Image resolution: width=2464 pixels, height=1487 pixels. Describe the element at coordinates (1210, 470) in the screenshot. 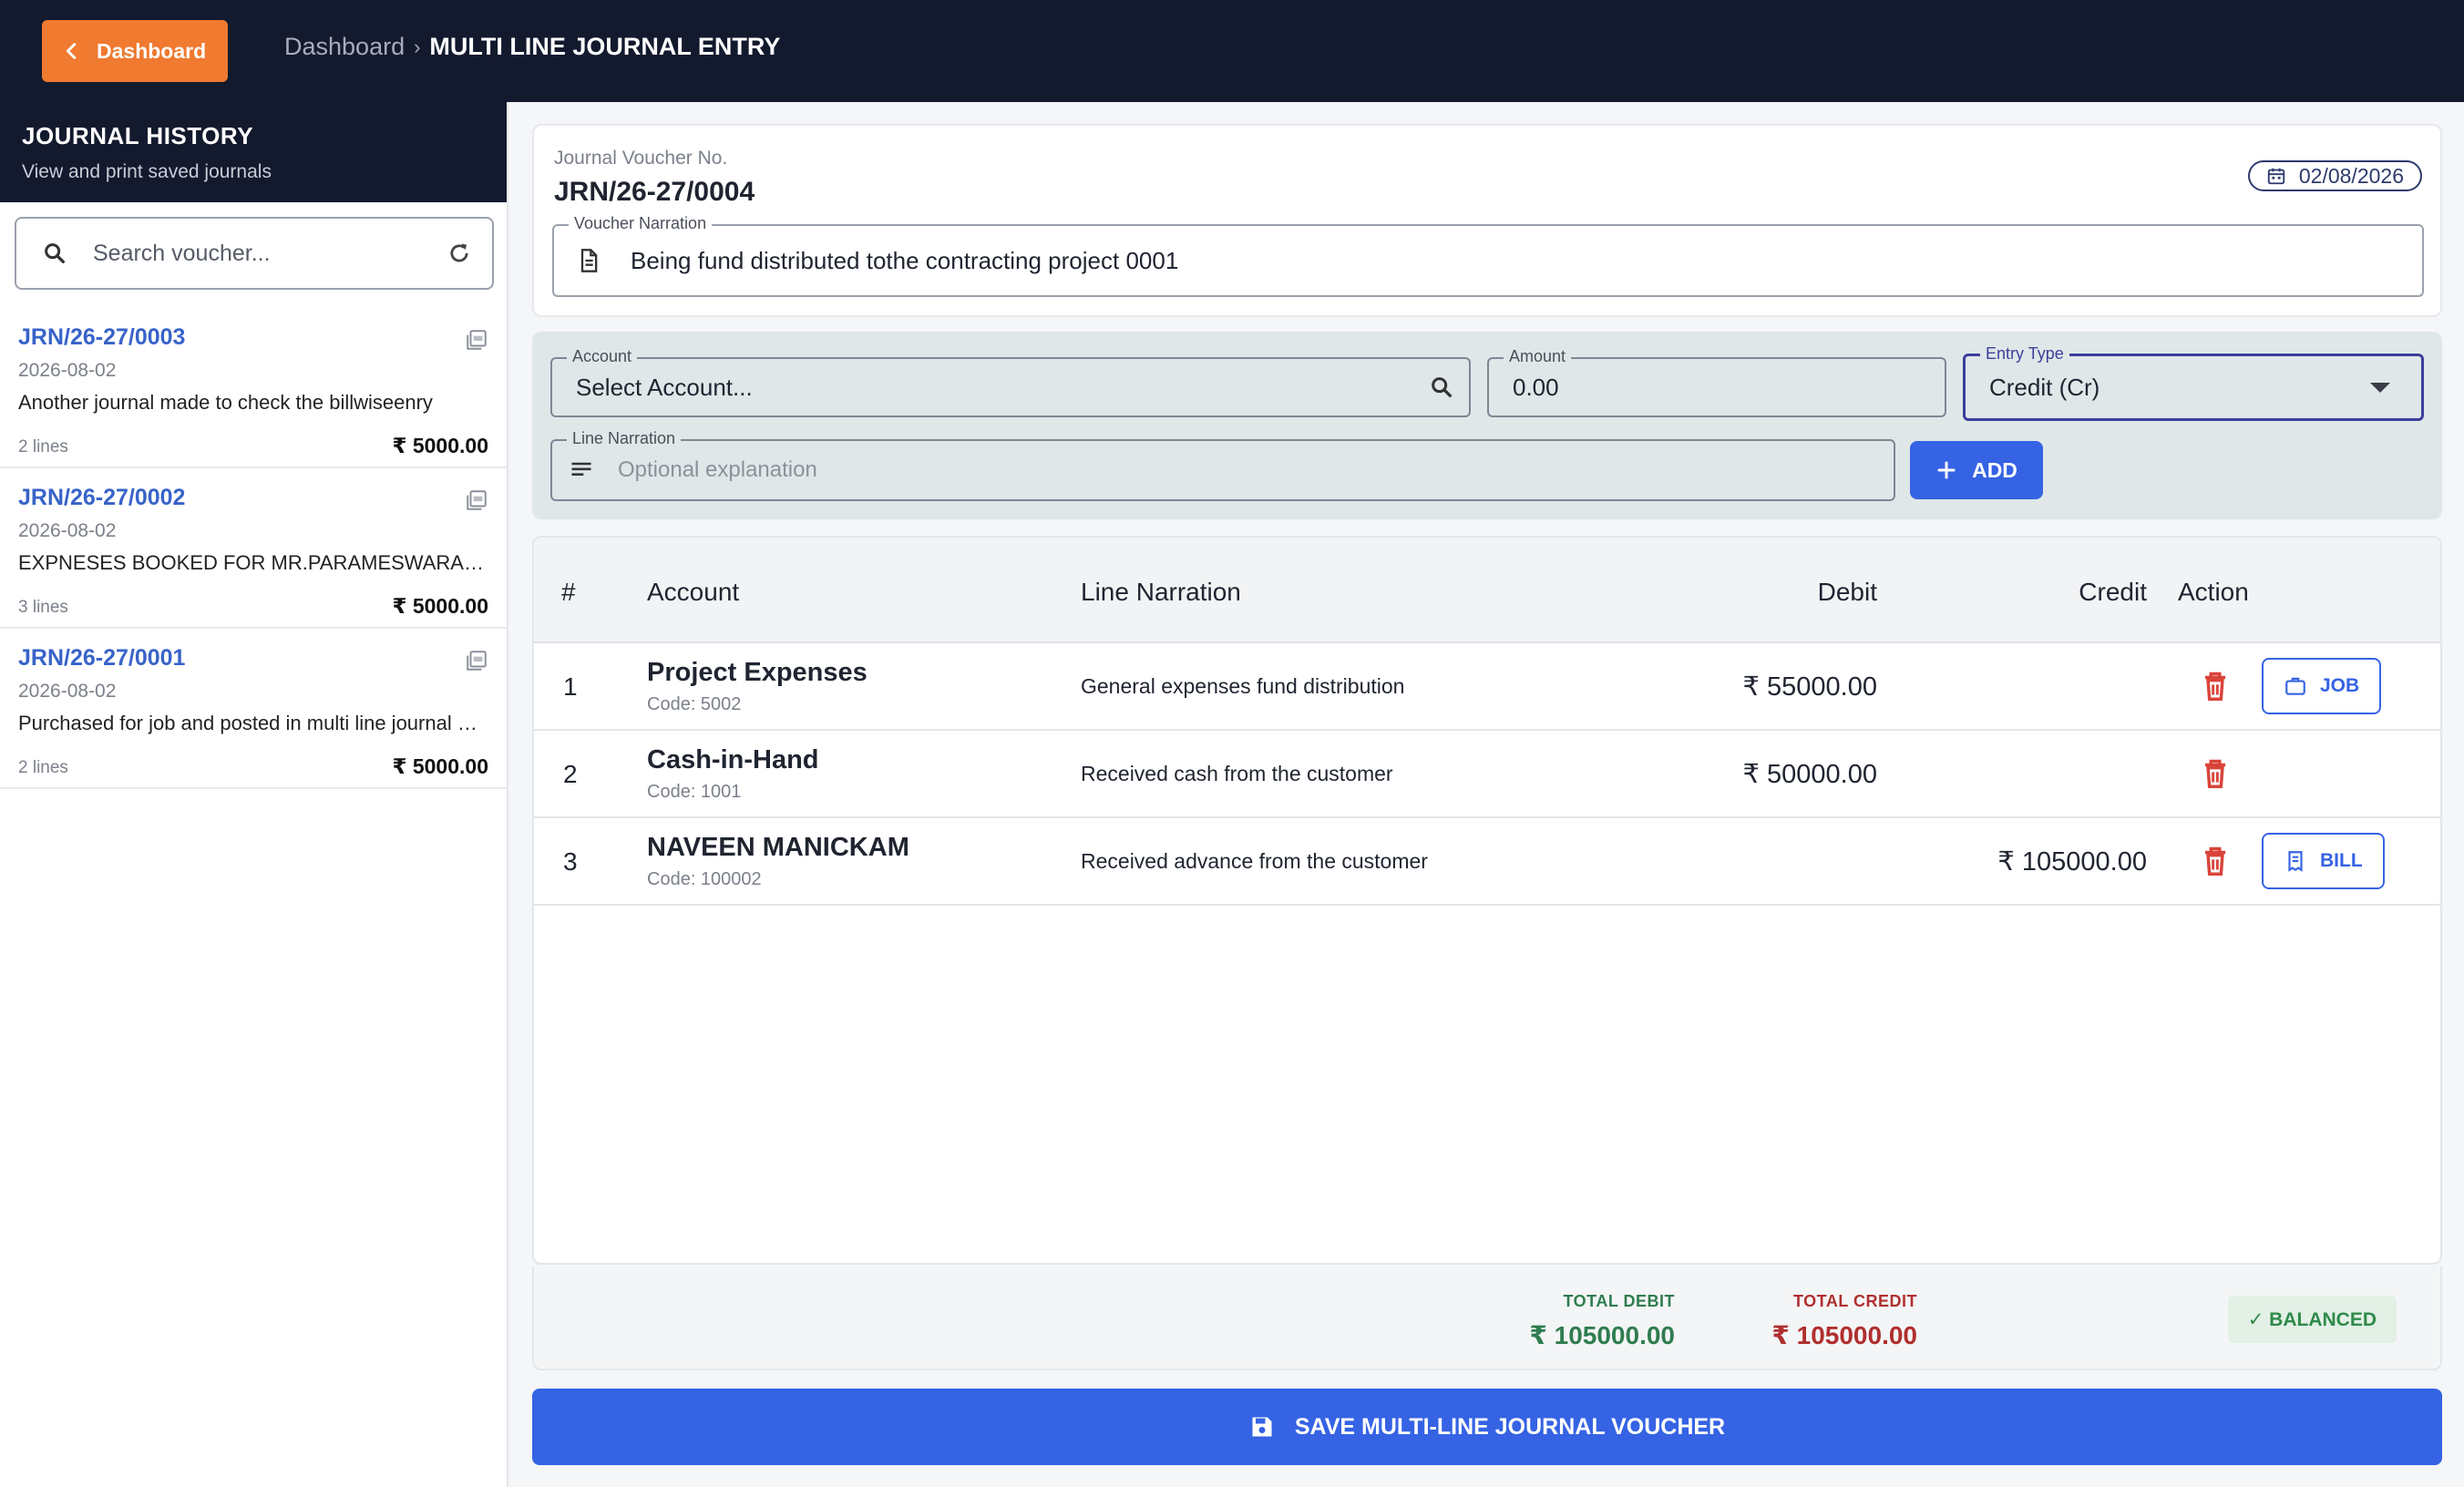

I see `line-narration-input` at that location.